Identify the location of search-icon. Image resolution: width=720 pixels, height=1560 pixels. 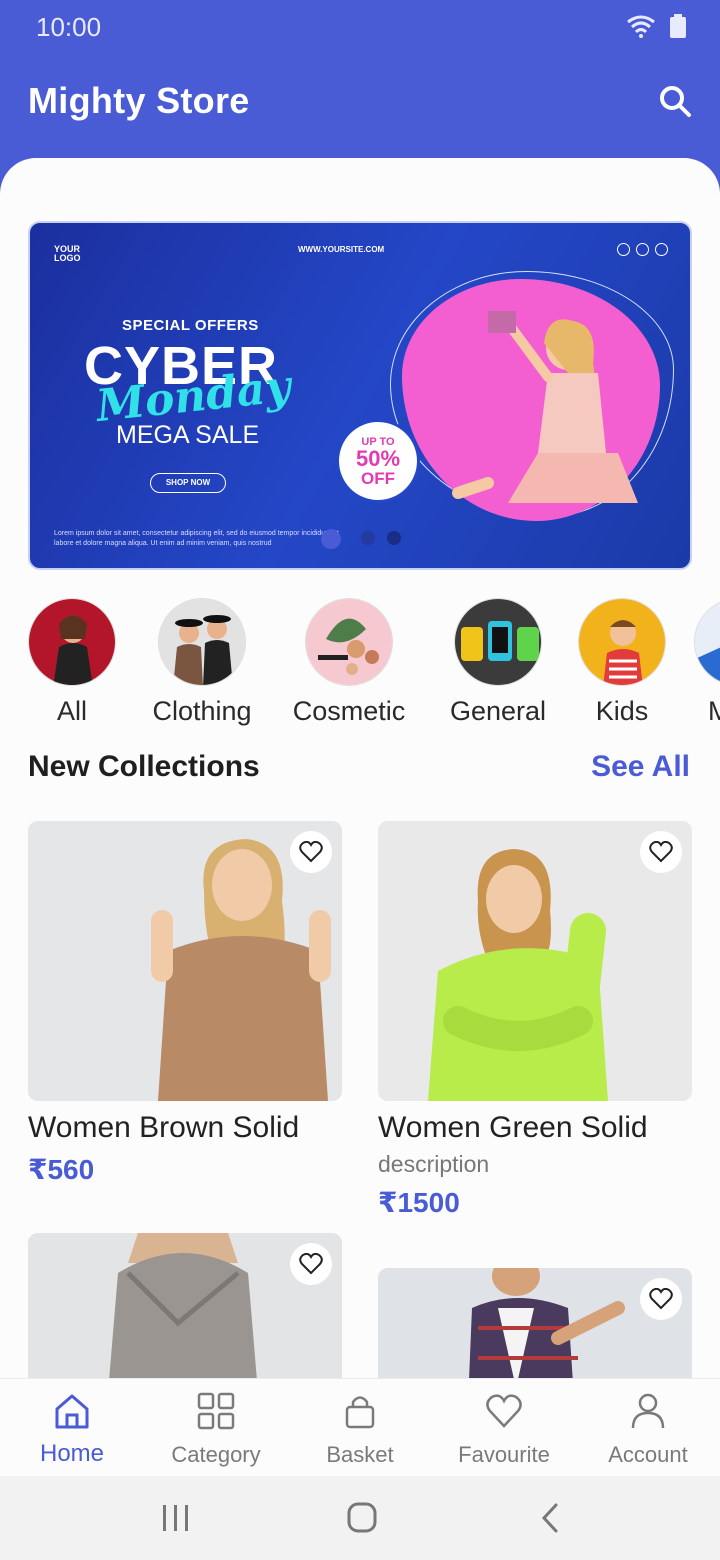
(675, 101).